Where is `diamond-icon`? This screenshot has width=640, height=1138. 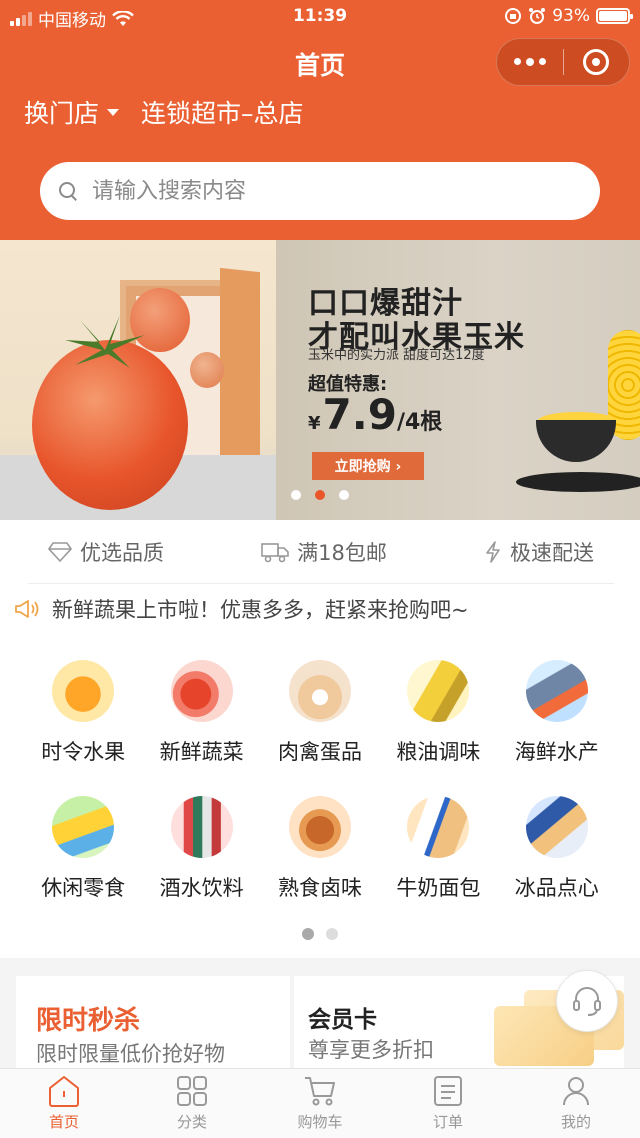 diamond-icon is located at coordinates (60, 551).